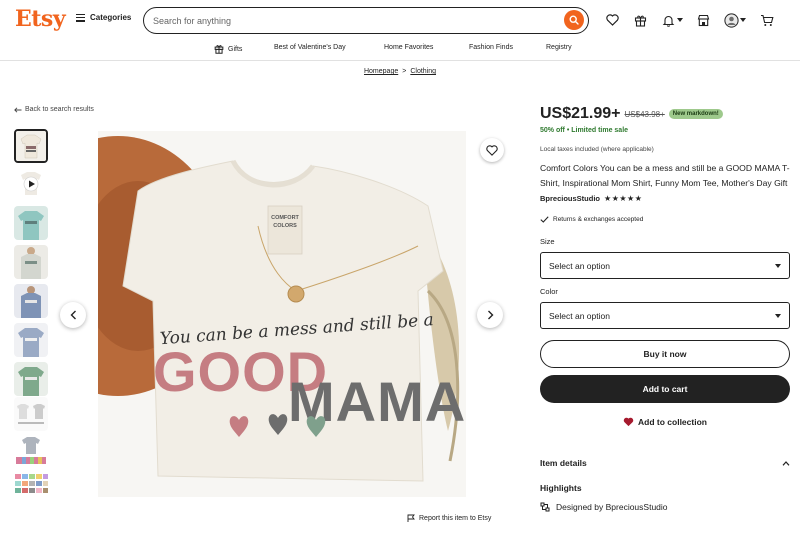 The width and height of the screenshot is (800, 540). I want to click on subnav-label: Gifts, so click(235, 49).